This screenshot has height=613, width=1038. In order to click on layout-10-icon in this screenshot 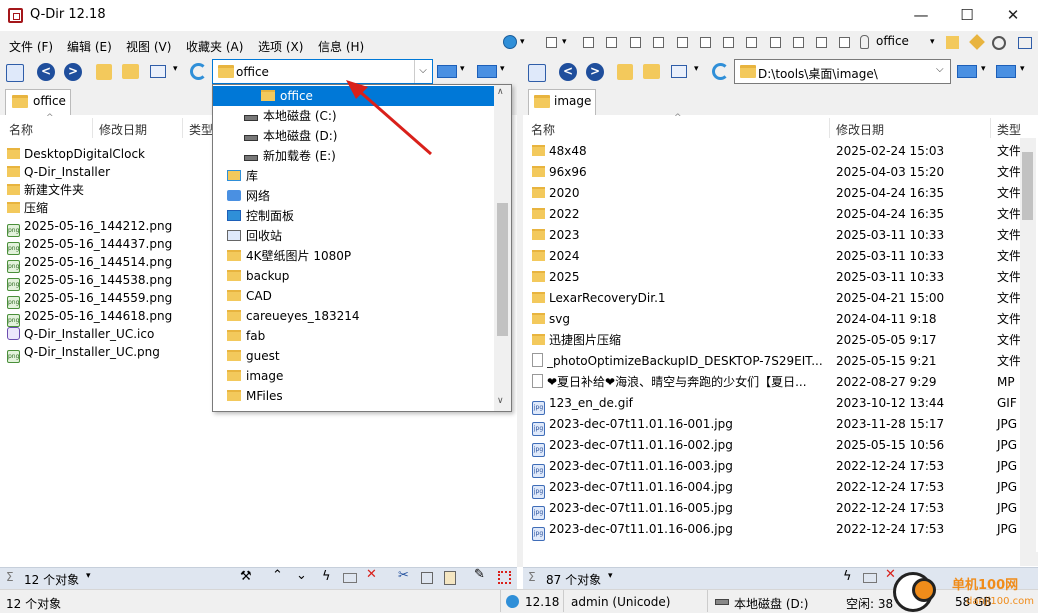, I will do `click(775, 42)`.